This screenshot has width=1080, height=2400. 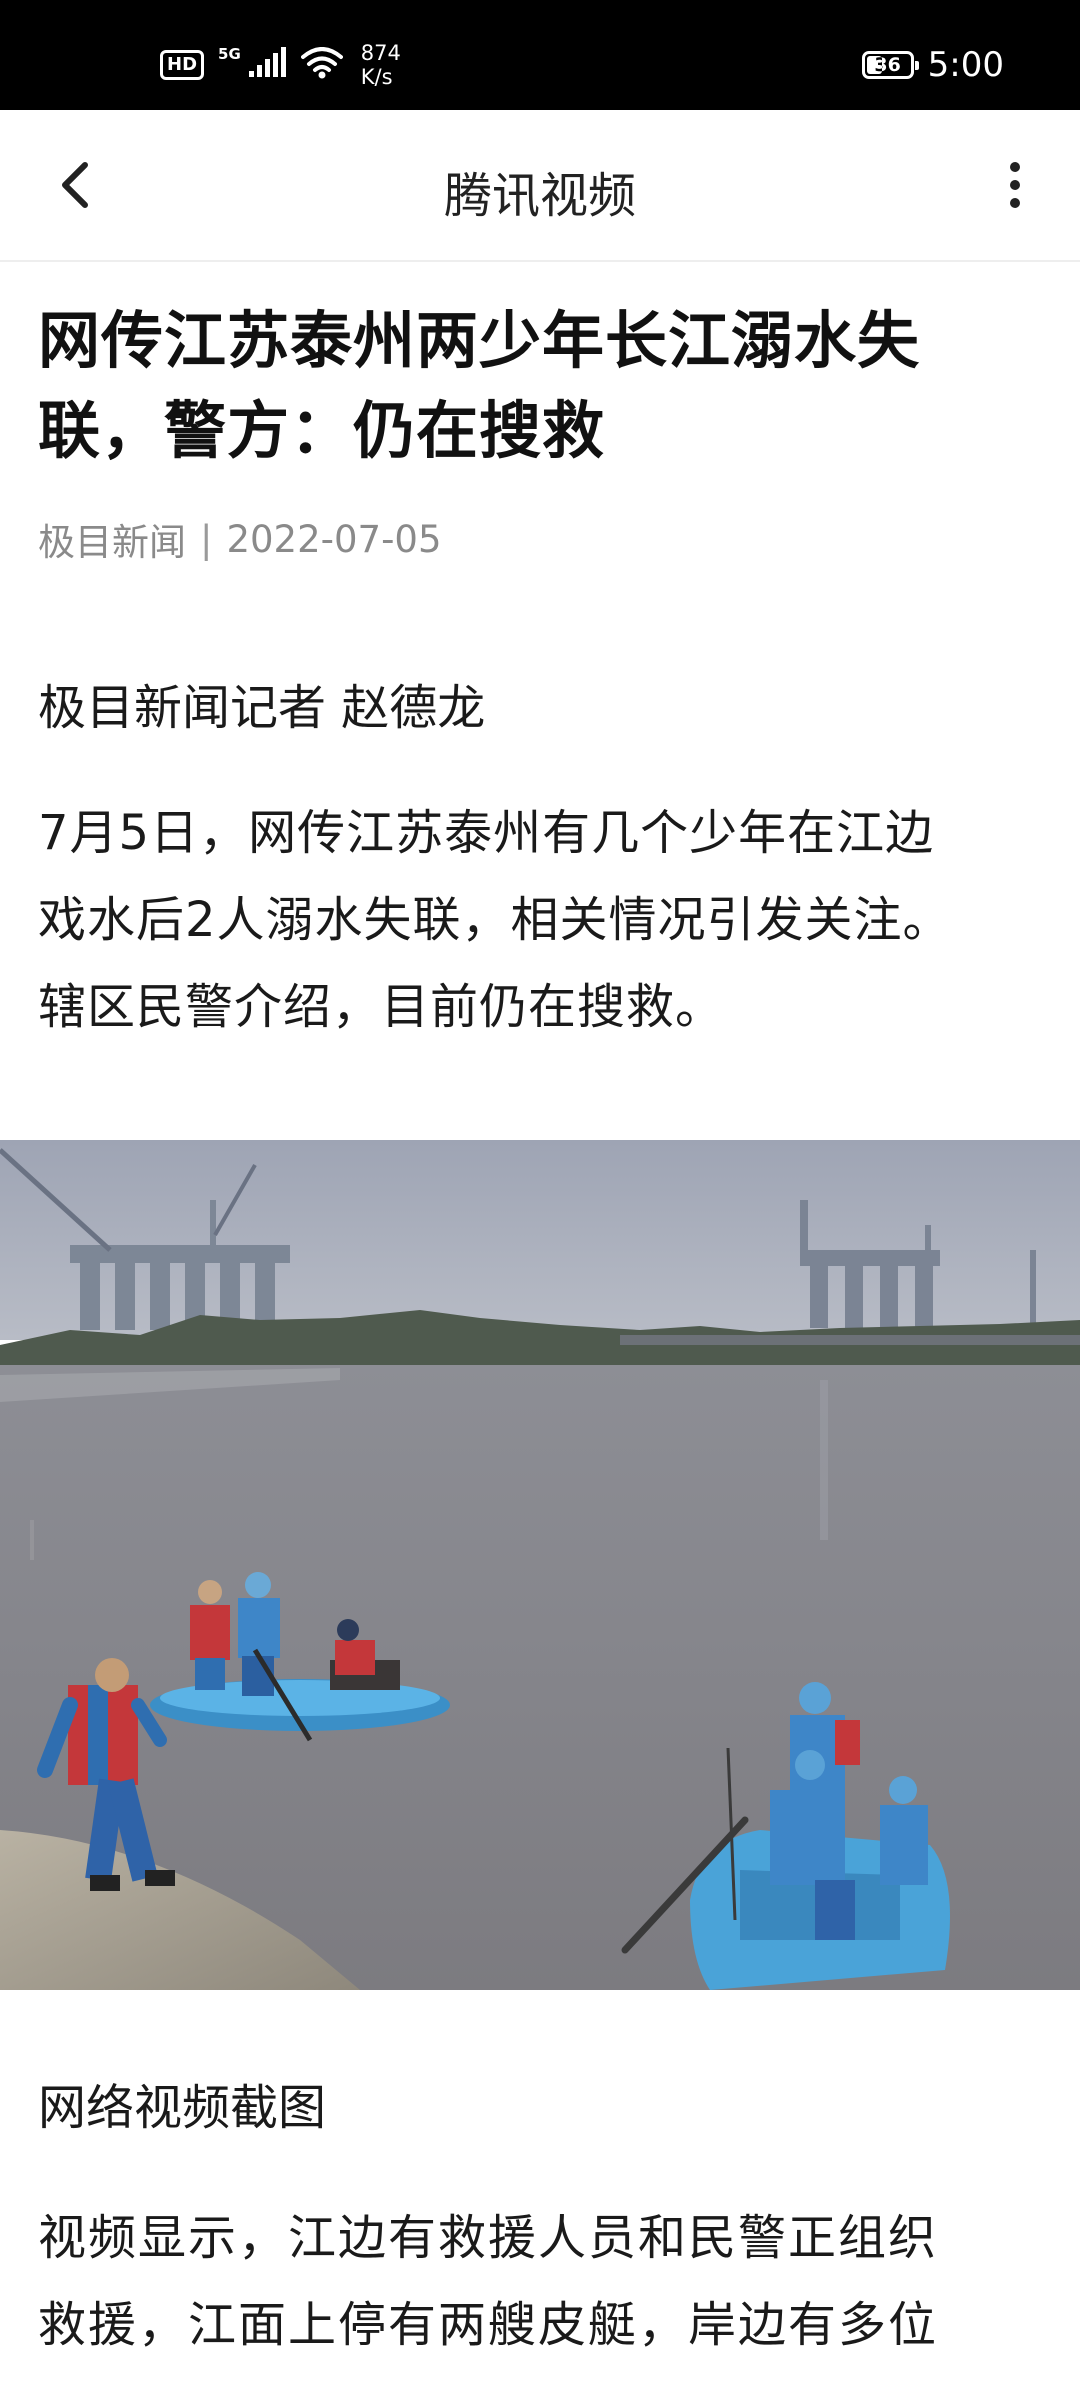 I want to click on article-source: 极目新闻, so click(x=112, y=539).